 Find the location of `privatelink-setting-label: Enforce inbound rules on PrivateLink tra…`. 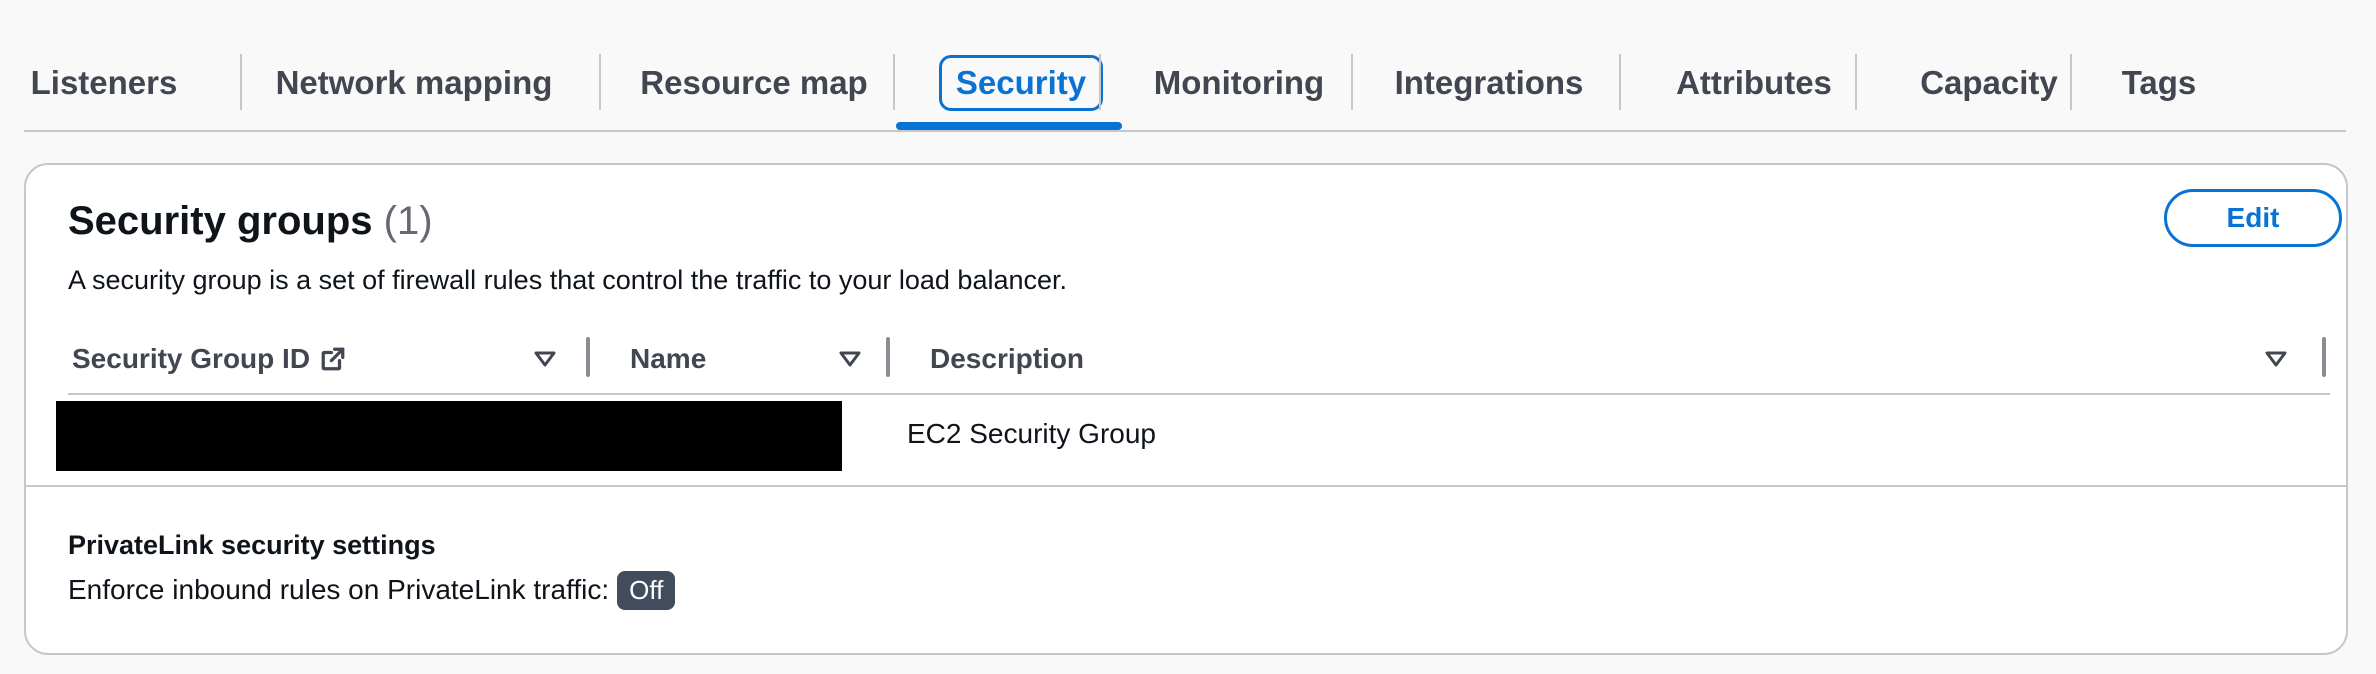

privatelink-setting-label: Enforce inbound rules on PrivateLink tra… is located at coordinates (339, 589).